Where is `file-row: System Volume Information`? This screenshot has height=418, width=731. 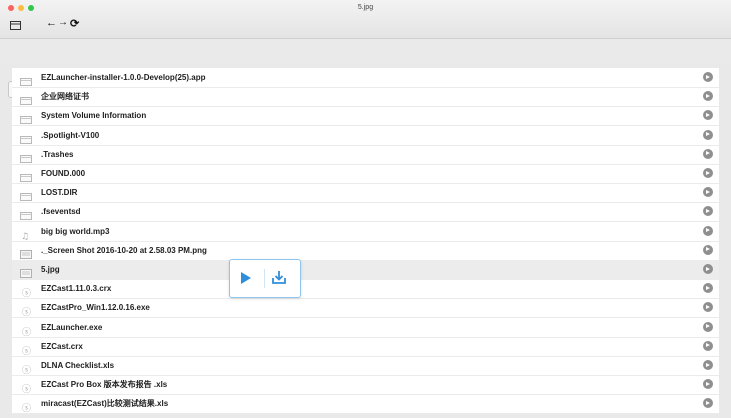
file-row: System Volume Information is located at coordinates (365, 116).